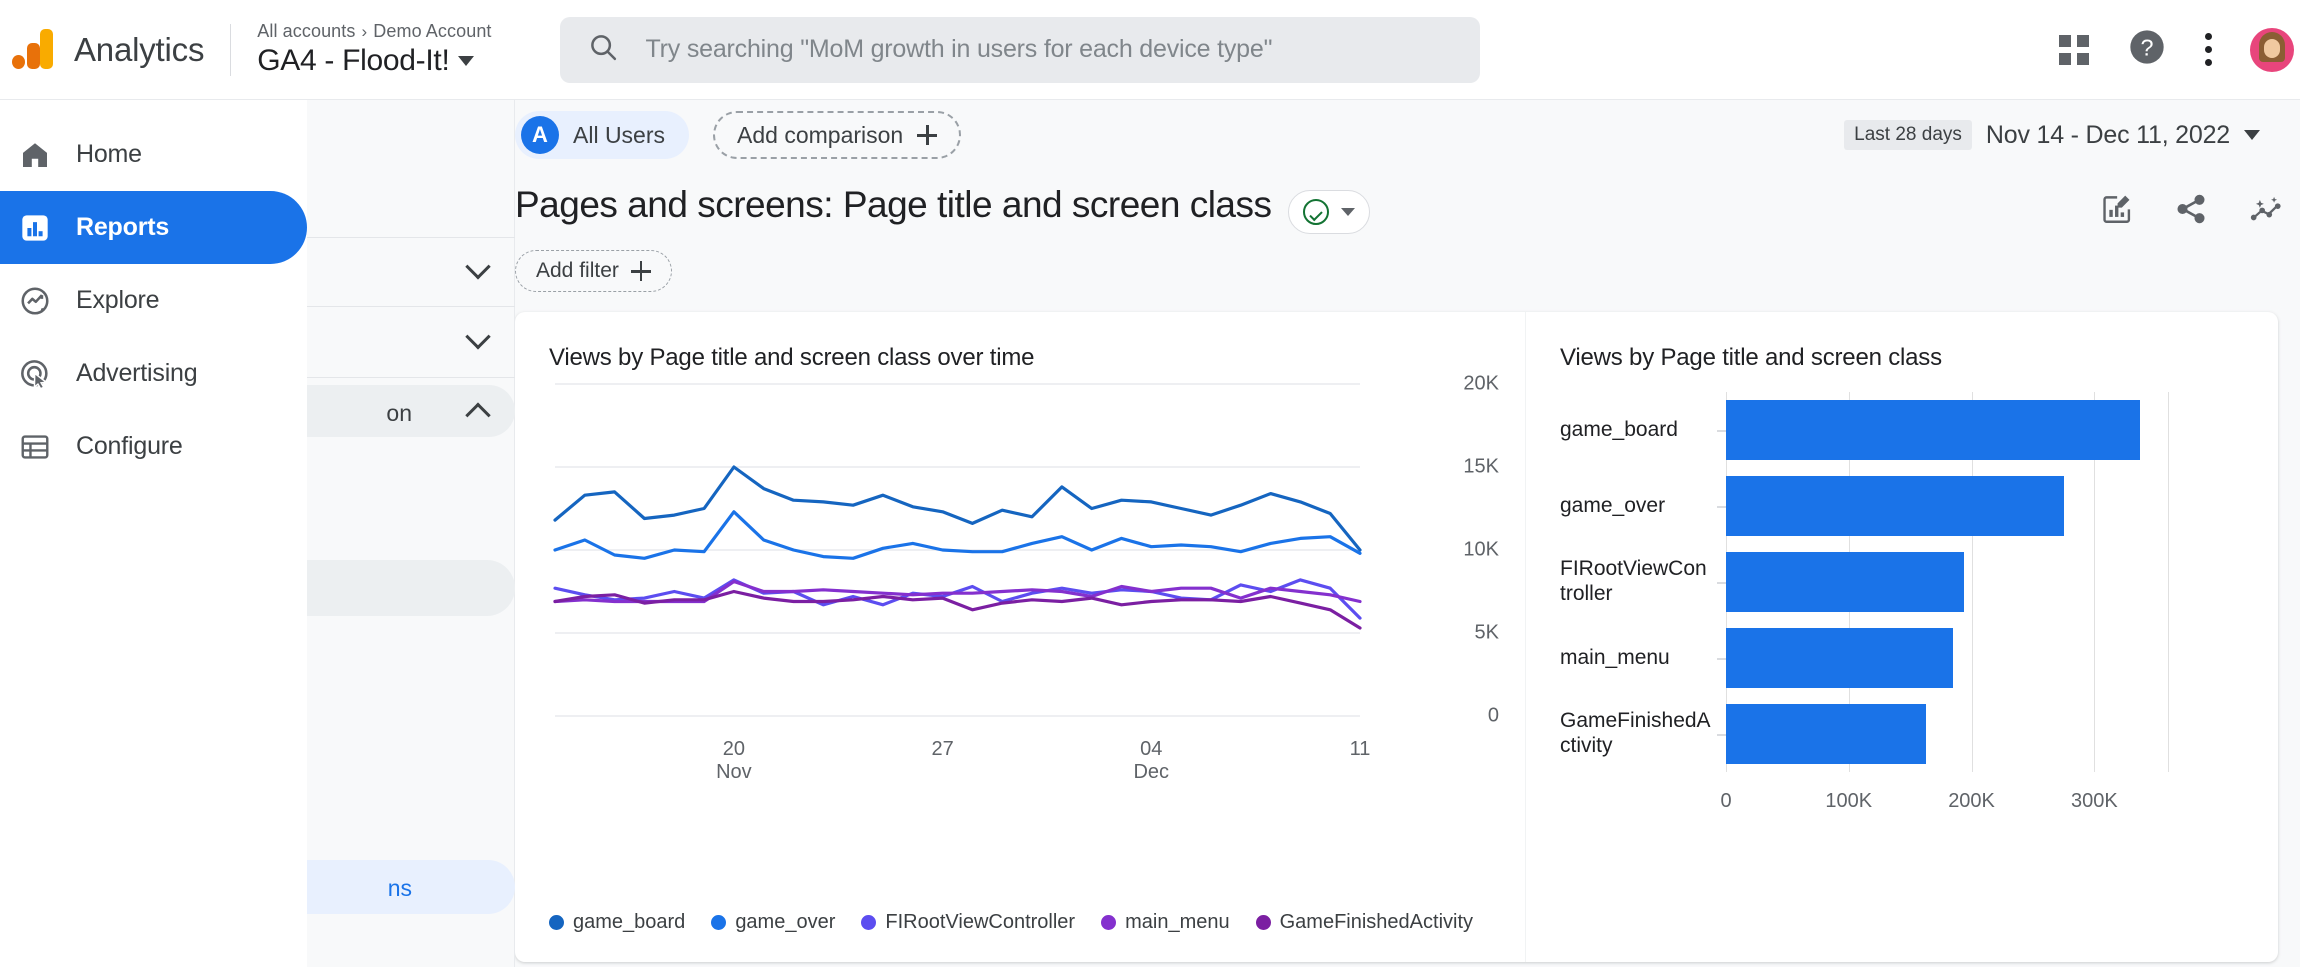  Describe the element at coordinates (980, 922) in the screenshot. I see `legend-label: FIRootViewController` at that location.